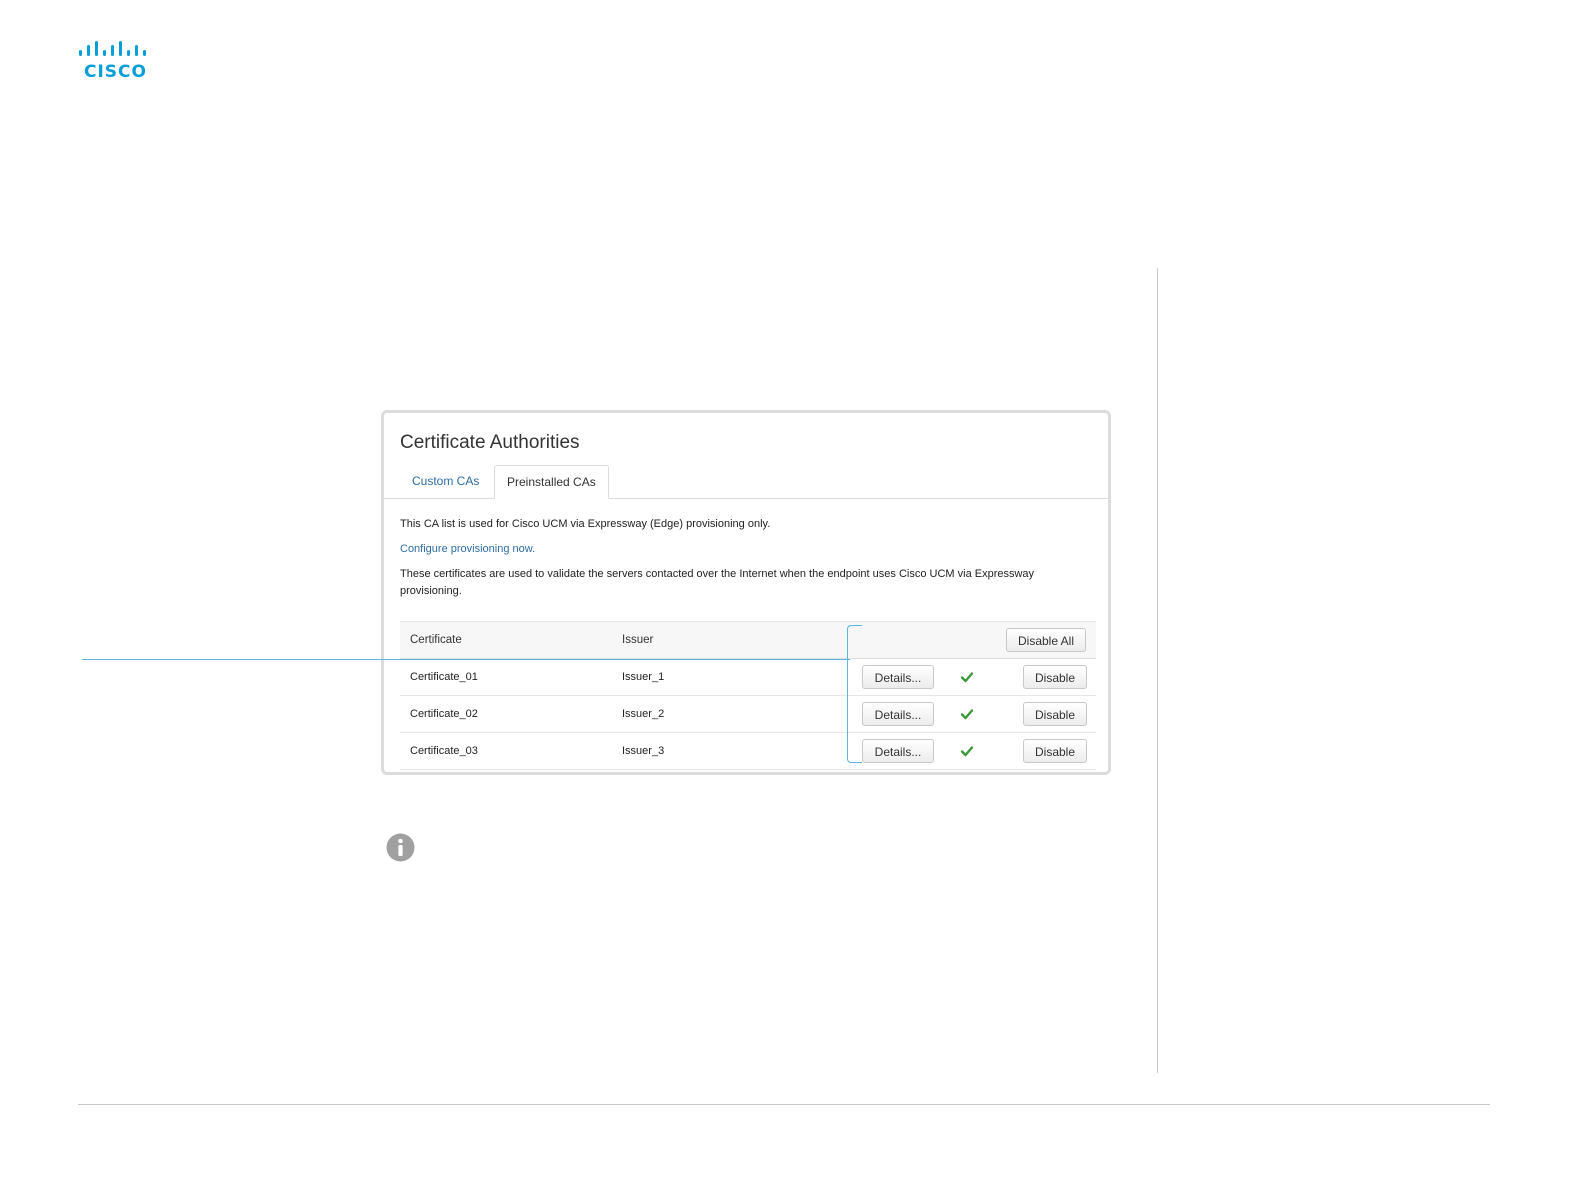  Describe the element at coordinates (746, 482) in the screenshot. I see `tab-bar: Custom CAs Preinstalled CAs` at that location.